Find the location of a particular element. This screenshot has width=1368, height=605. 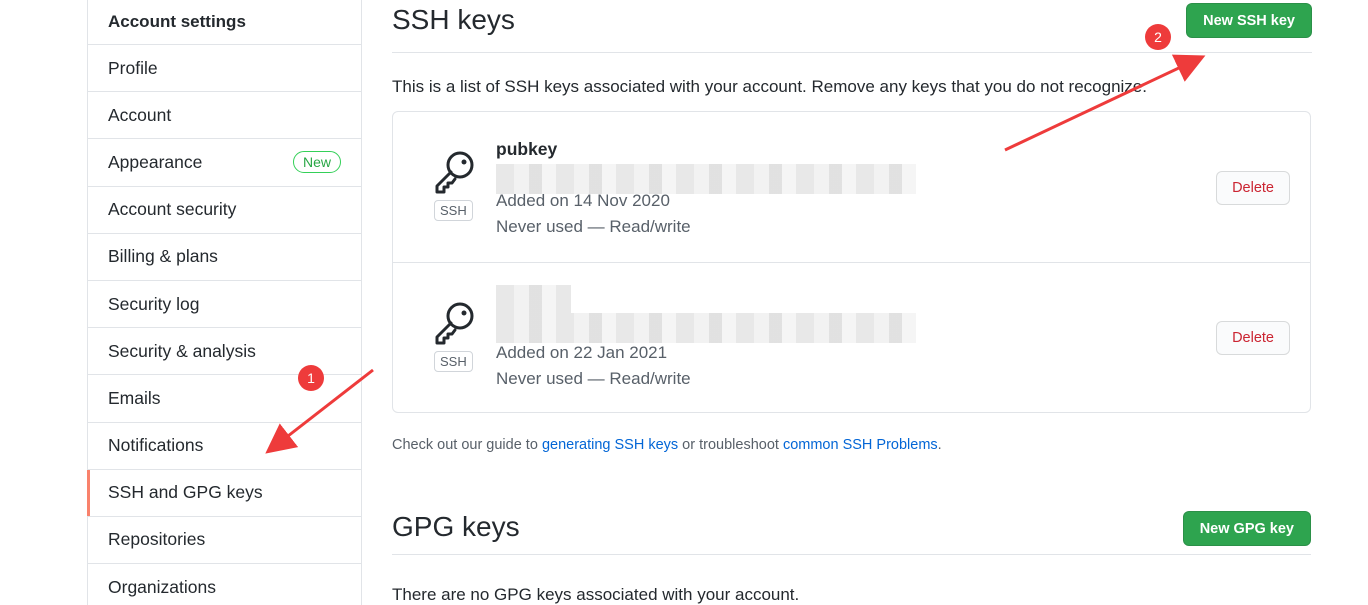

sidebar-item-label: Emails is located at coordinates (134, 397).